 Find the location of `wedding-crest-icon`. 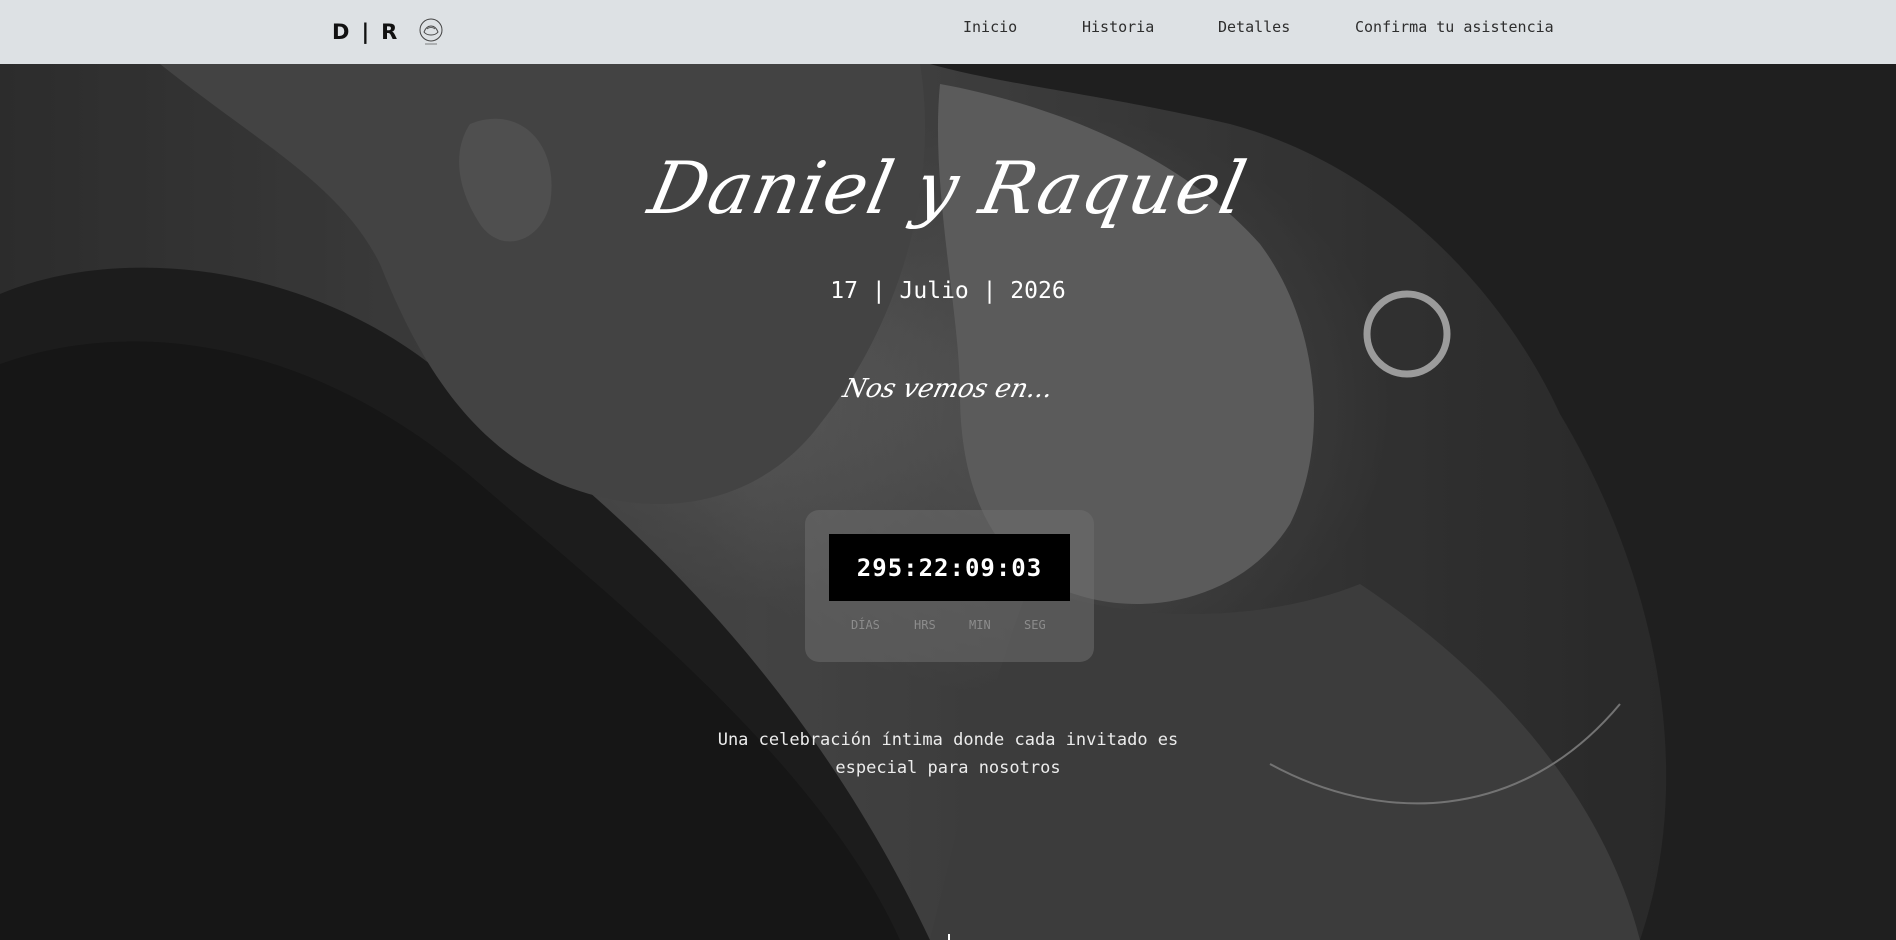

wedding-crest-icon is located at coordinates (431, 31).